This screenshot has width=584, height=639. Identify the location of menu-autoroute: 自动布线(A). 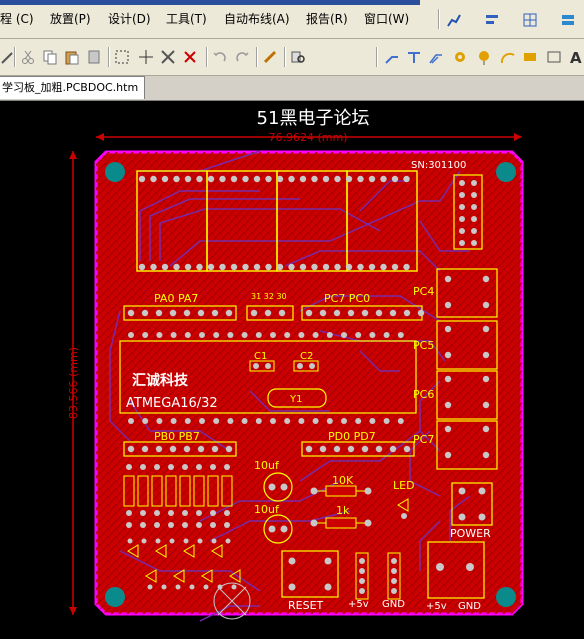
(257, 18).